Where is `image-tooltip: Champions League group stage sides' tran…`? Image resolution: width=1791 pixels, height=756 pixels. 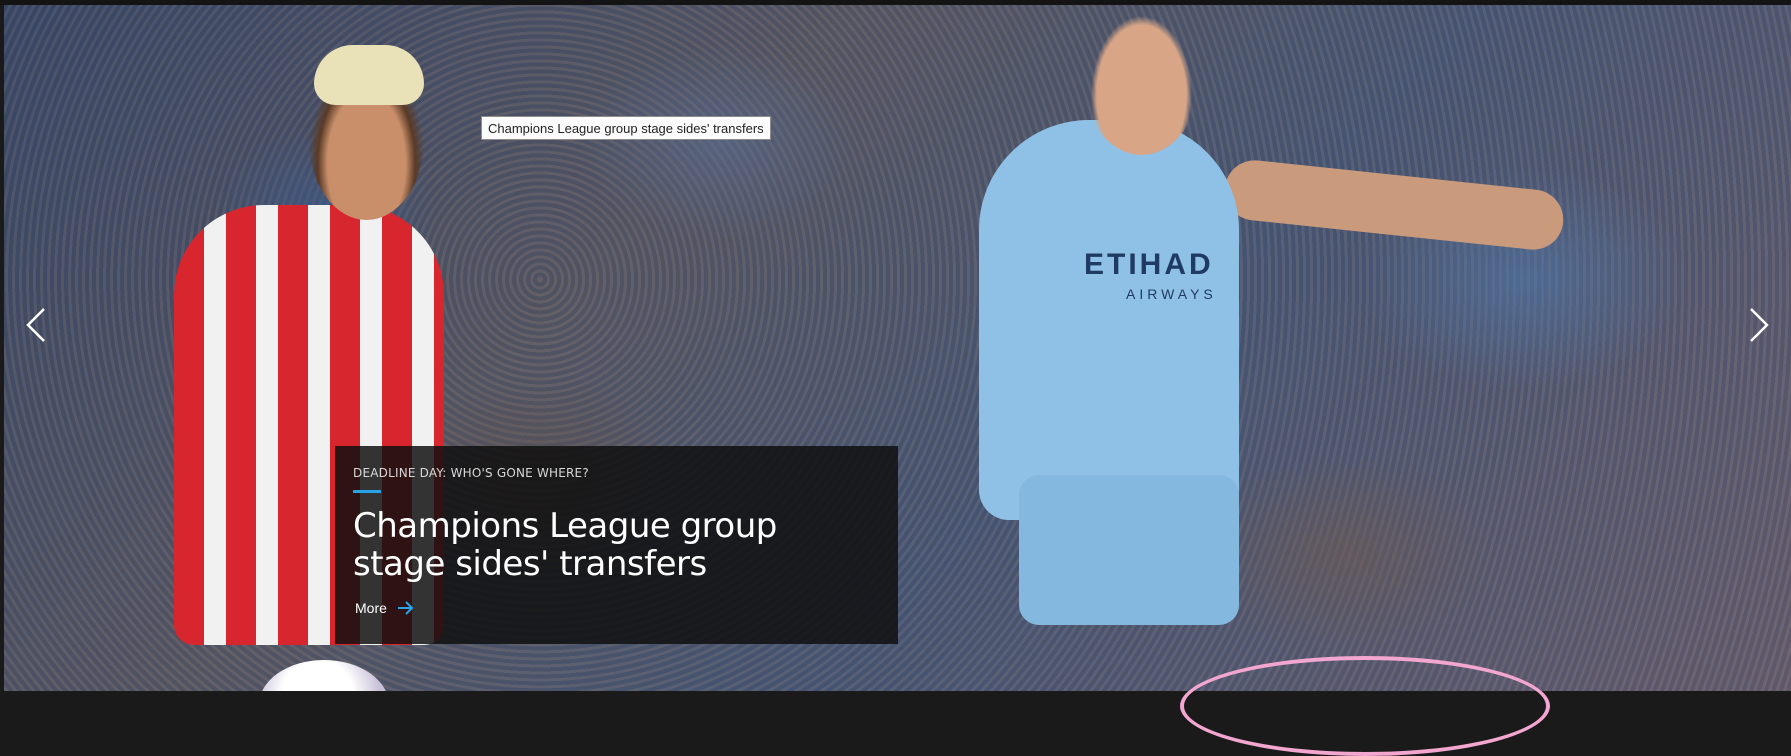 image-tooltip: Champions League group stage sides' tran… is located at coordinates (626, 128).